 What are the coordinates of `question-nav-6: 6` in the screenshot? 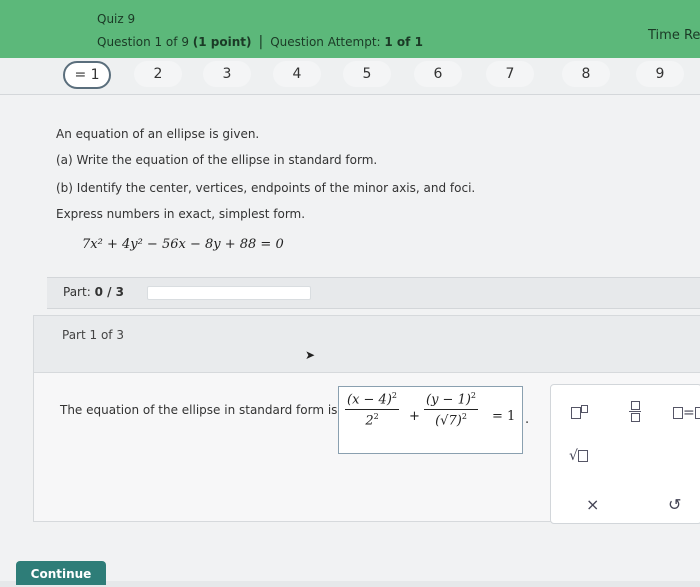 It's located at (438, 74).